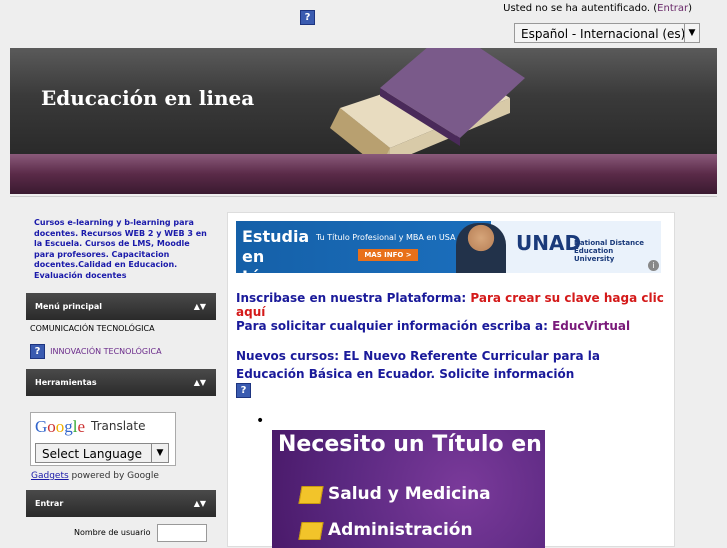  I want to click on ad-headline: Estudia en Línea, so click(276, 250).